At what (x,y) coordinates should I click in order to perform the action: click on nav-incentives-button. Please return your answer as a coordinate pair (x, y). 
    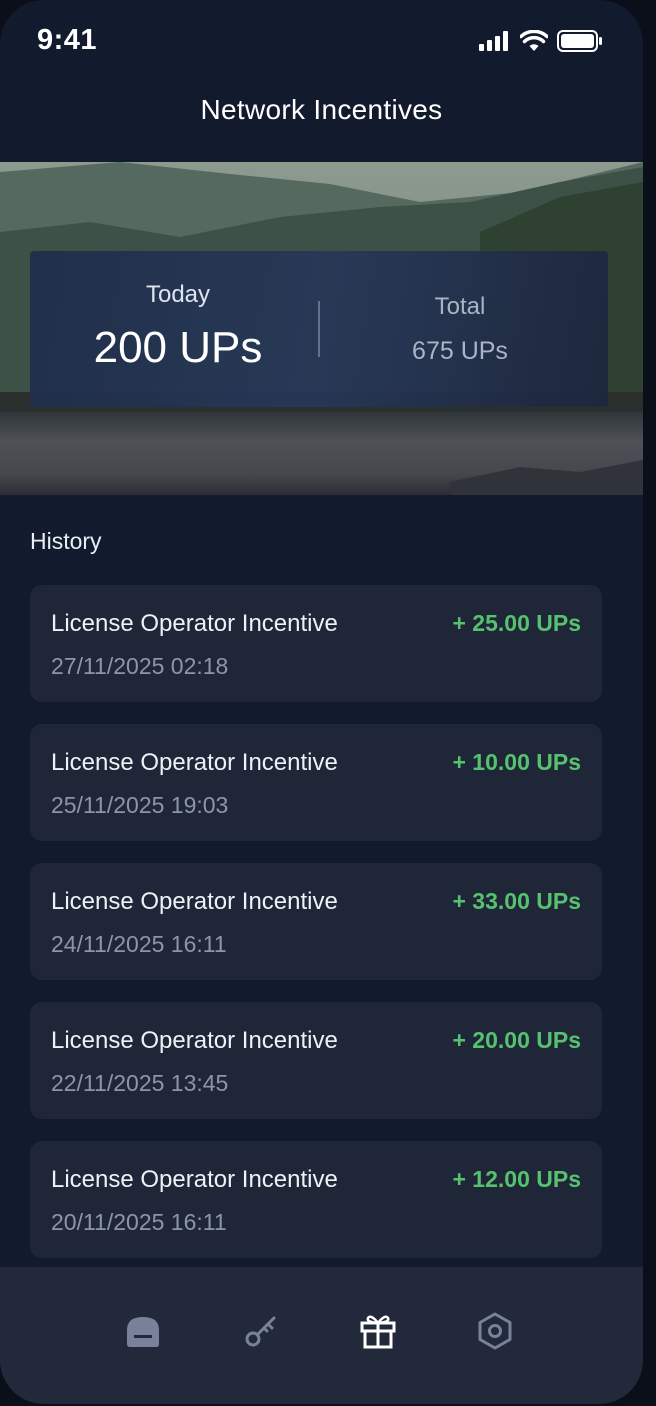
    Looking at the image, I should click on (378, 1331).